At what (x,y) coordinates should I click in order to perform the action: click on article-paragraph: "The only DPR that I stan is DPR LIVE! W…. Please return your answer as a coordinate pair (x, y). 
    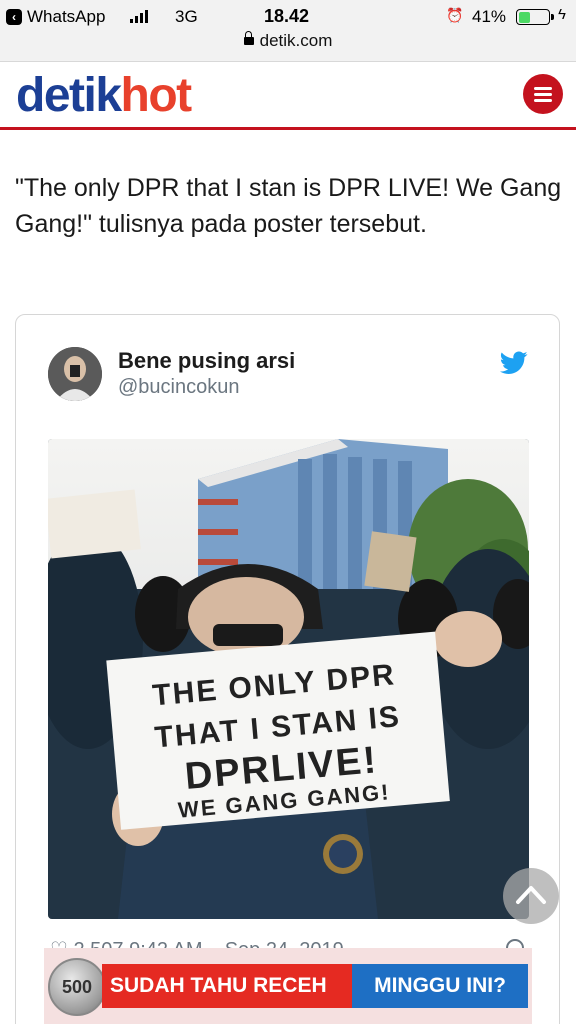
    Looking at the image, I should click on (288, 206).